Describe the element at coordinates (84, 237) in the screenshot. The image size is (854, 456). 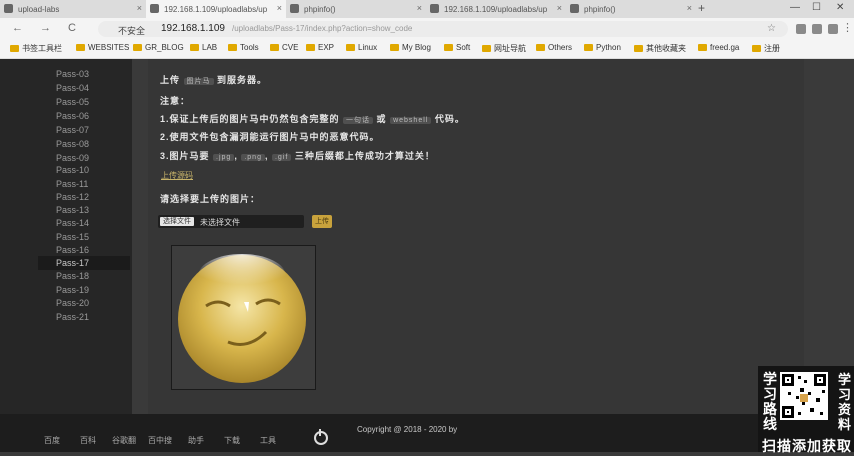
I see `sidebar-item-pass-15: Pass-15` at that location.